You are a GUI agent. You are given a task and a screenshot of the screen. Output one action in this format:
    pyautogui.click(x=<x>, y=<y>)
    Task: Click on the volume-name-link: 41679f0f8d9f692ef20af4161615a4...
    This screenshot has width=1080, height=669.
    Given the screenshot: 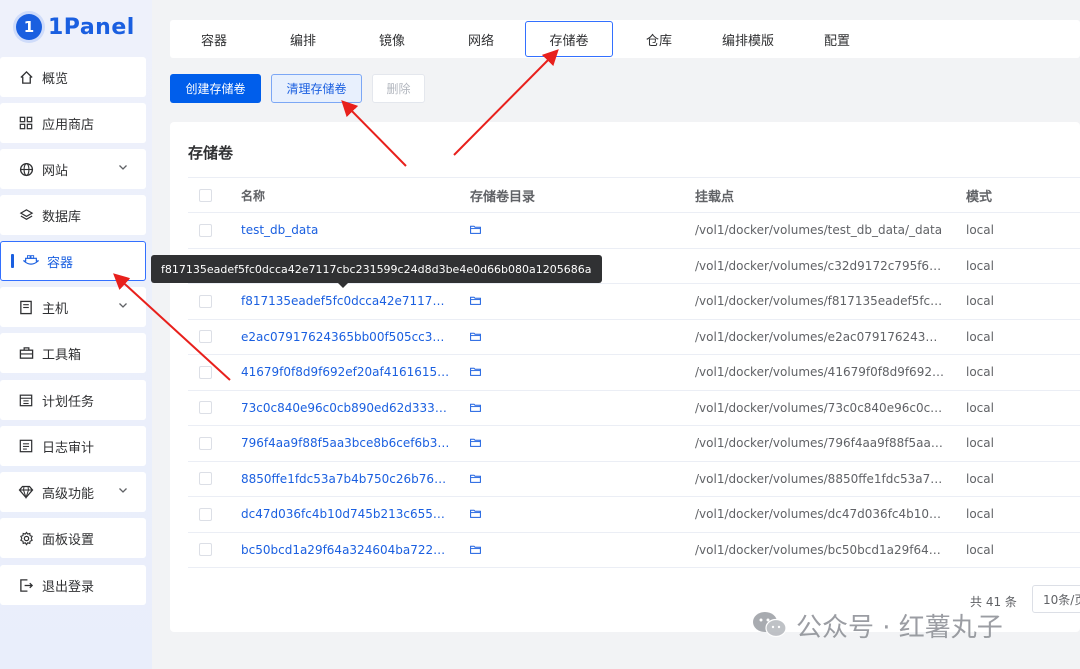 What is the action you would take?
    pyautogui.click(x=346, y=372)
    